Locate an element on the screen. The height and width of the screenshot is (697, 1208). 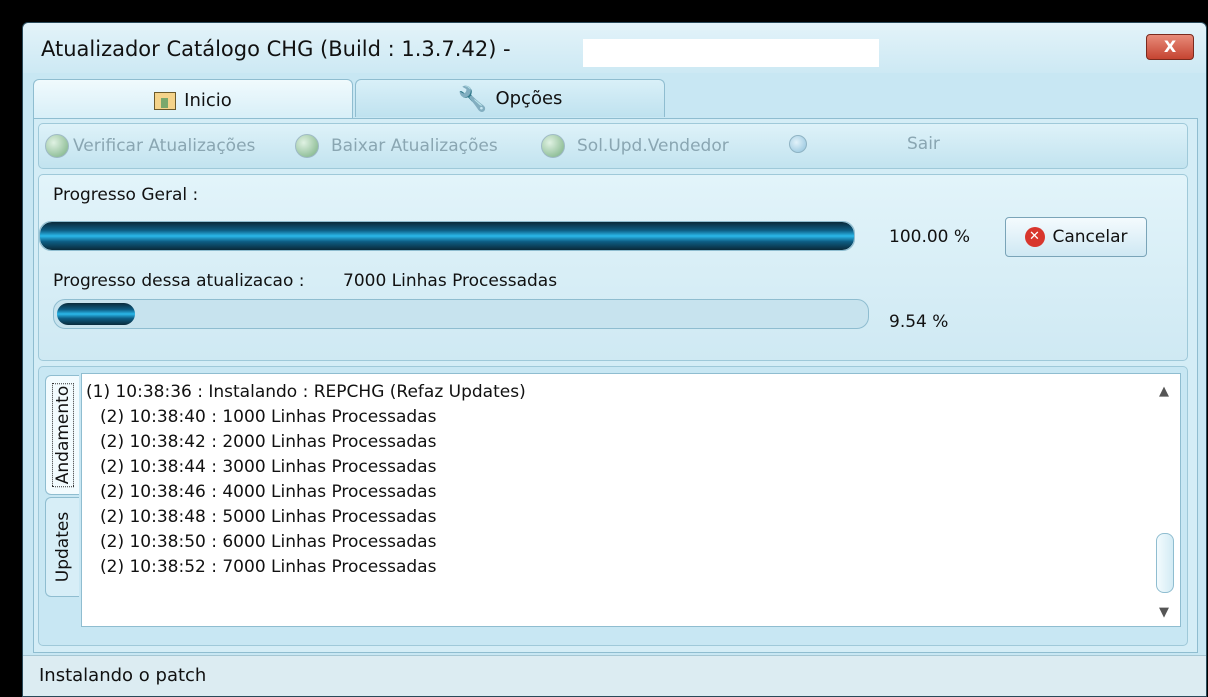
general-progress-bar is located at coordinates (447, 236).